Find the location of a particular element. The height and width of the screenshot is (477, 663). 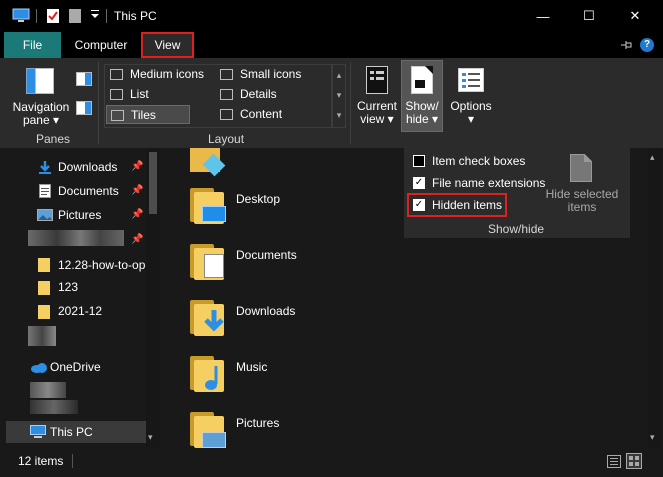

desktop-folder-icon is located at coordinates (208, 205).